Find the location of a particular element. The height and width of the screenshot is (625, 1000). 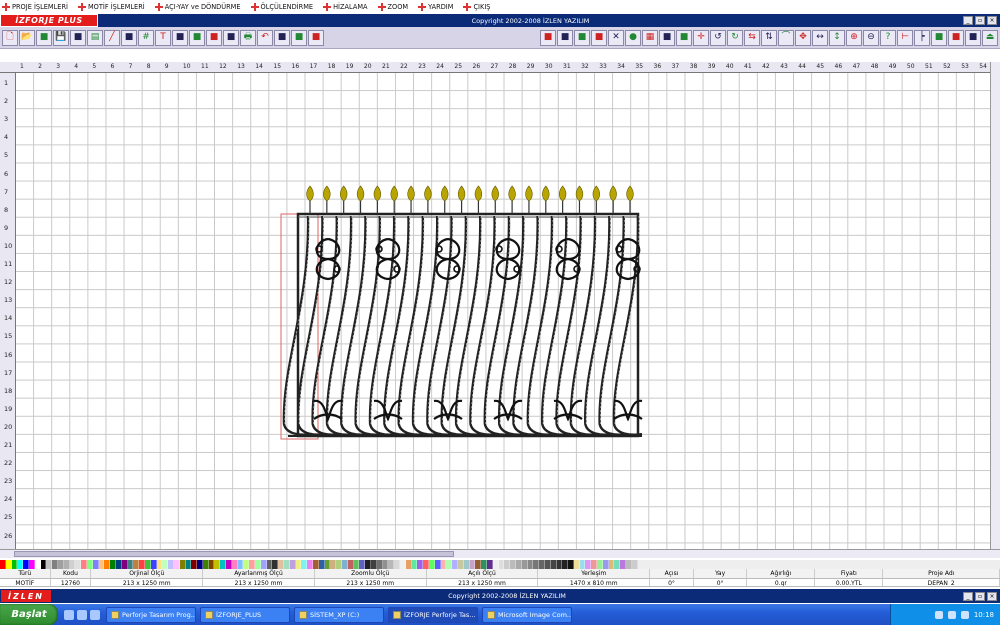

color-swatch is located at coordinates (634, 564).